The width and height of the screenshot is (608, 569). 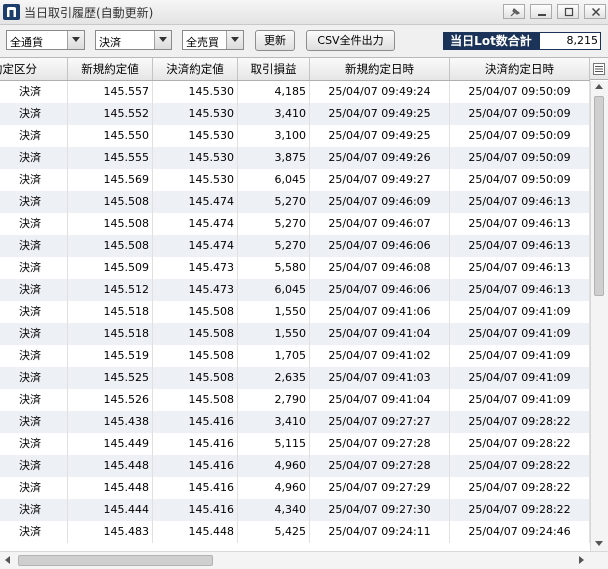 I want to click on cell-close-price: 145.508, so click(x=195, y=378).